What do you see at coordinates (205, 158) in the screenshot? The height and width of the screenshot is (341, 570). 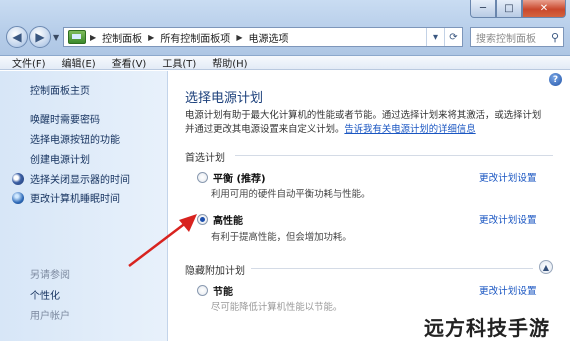 I see `preferred-plans-heading: 首选计划` at bounding box center [205, 158].